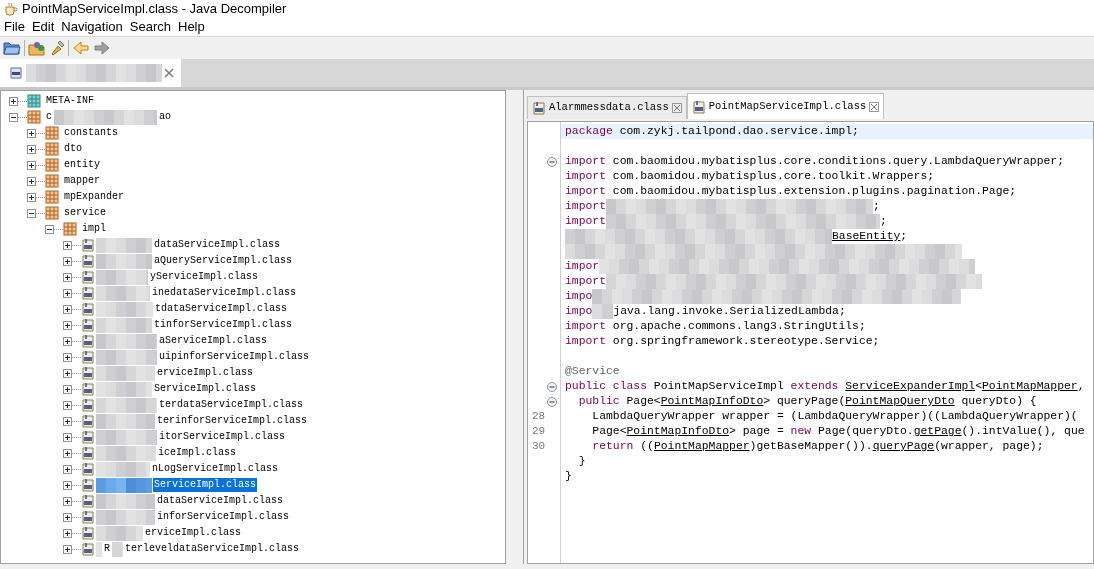 This screenshot has width=1094, height=569. What do you see at coordinates (221, 309) in the screenshot?
I see `tree-item-label: tdataServiceImpl.class` at bounding box center [221, 309].